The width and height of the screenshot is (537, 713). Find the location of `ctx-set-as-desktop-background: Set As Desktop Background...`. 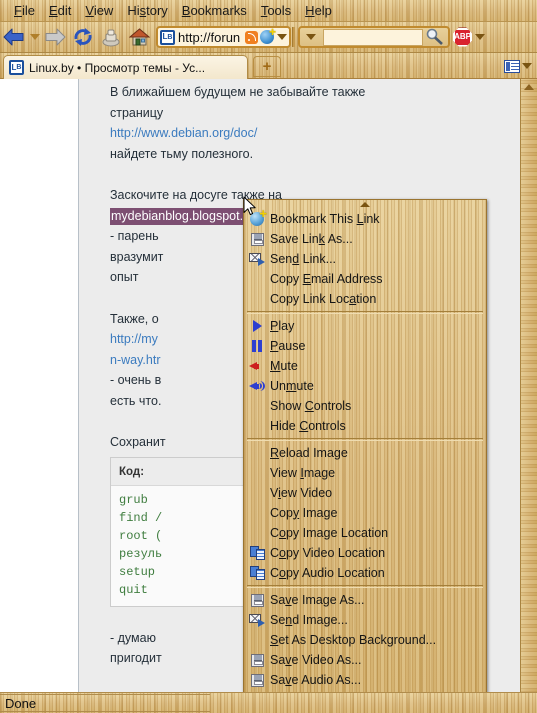

ctx-set-as-desktop-background: Set As Desktop Background... is located at coordinates (365, 640).